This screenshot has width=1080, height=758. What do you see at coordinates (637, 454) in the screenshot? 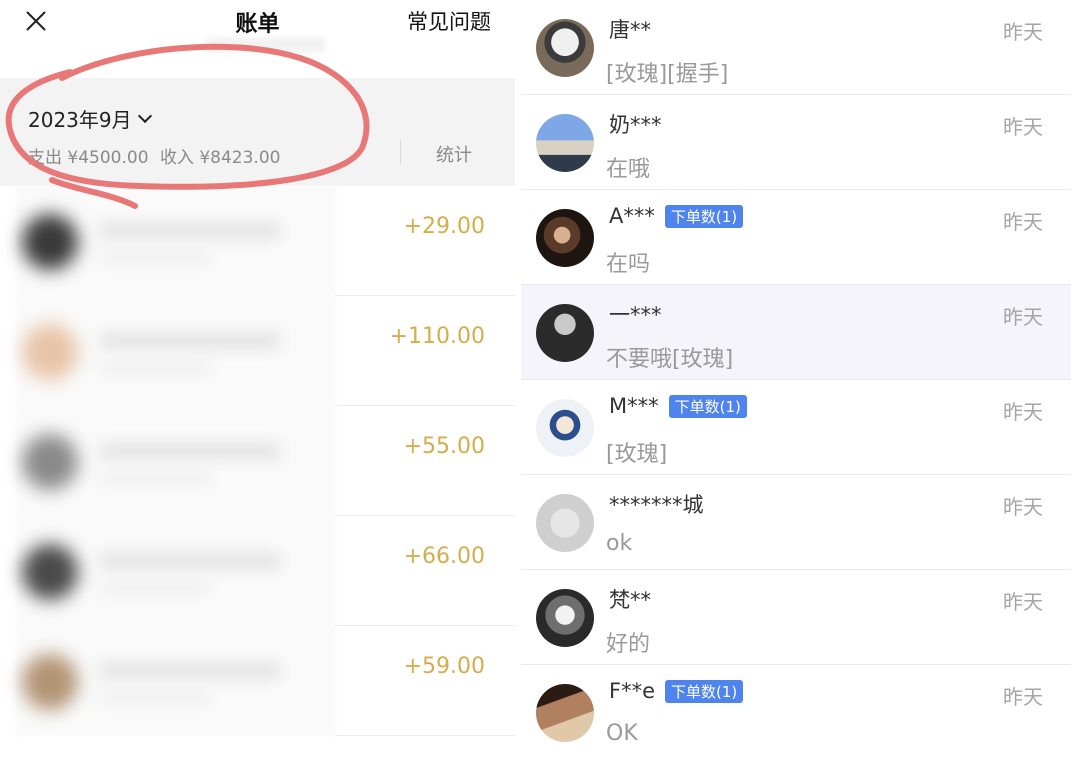
I see `message-preview: [玫瑰]` at bounding box center [637, 454].